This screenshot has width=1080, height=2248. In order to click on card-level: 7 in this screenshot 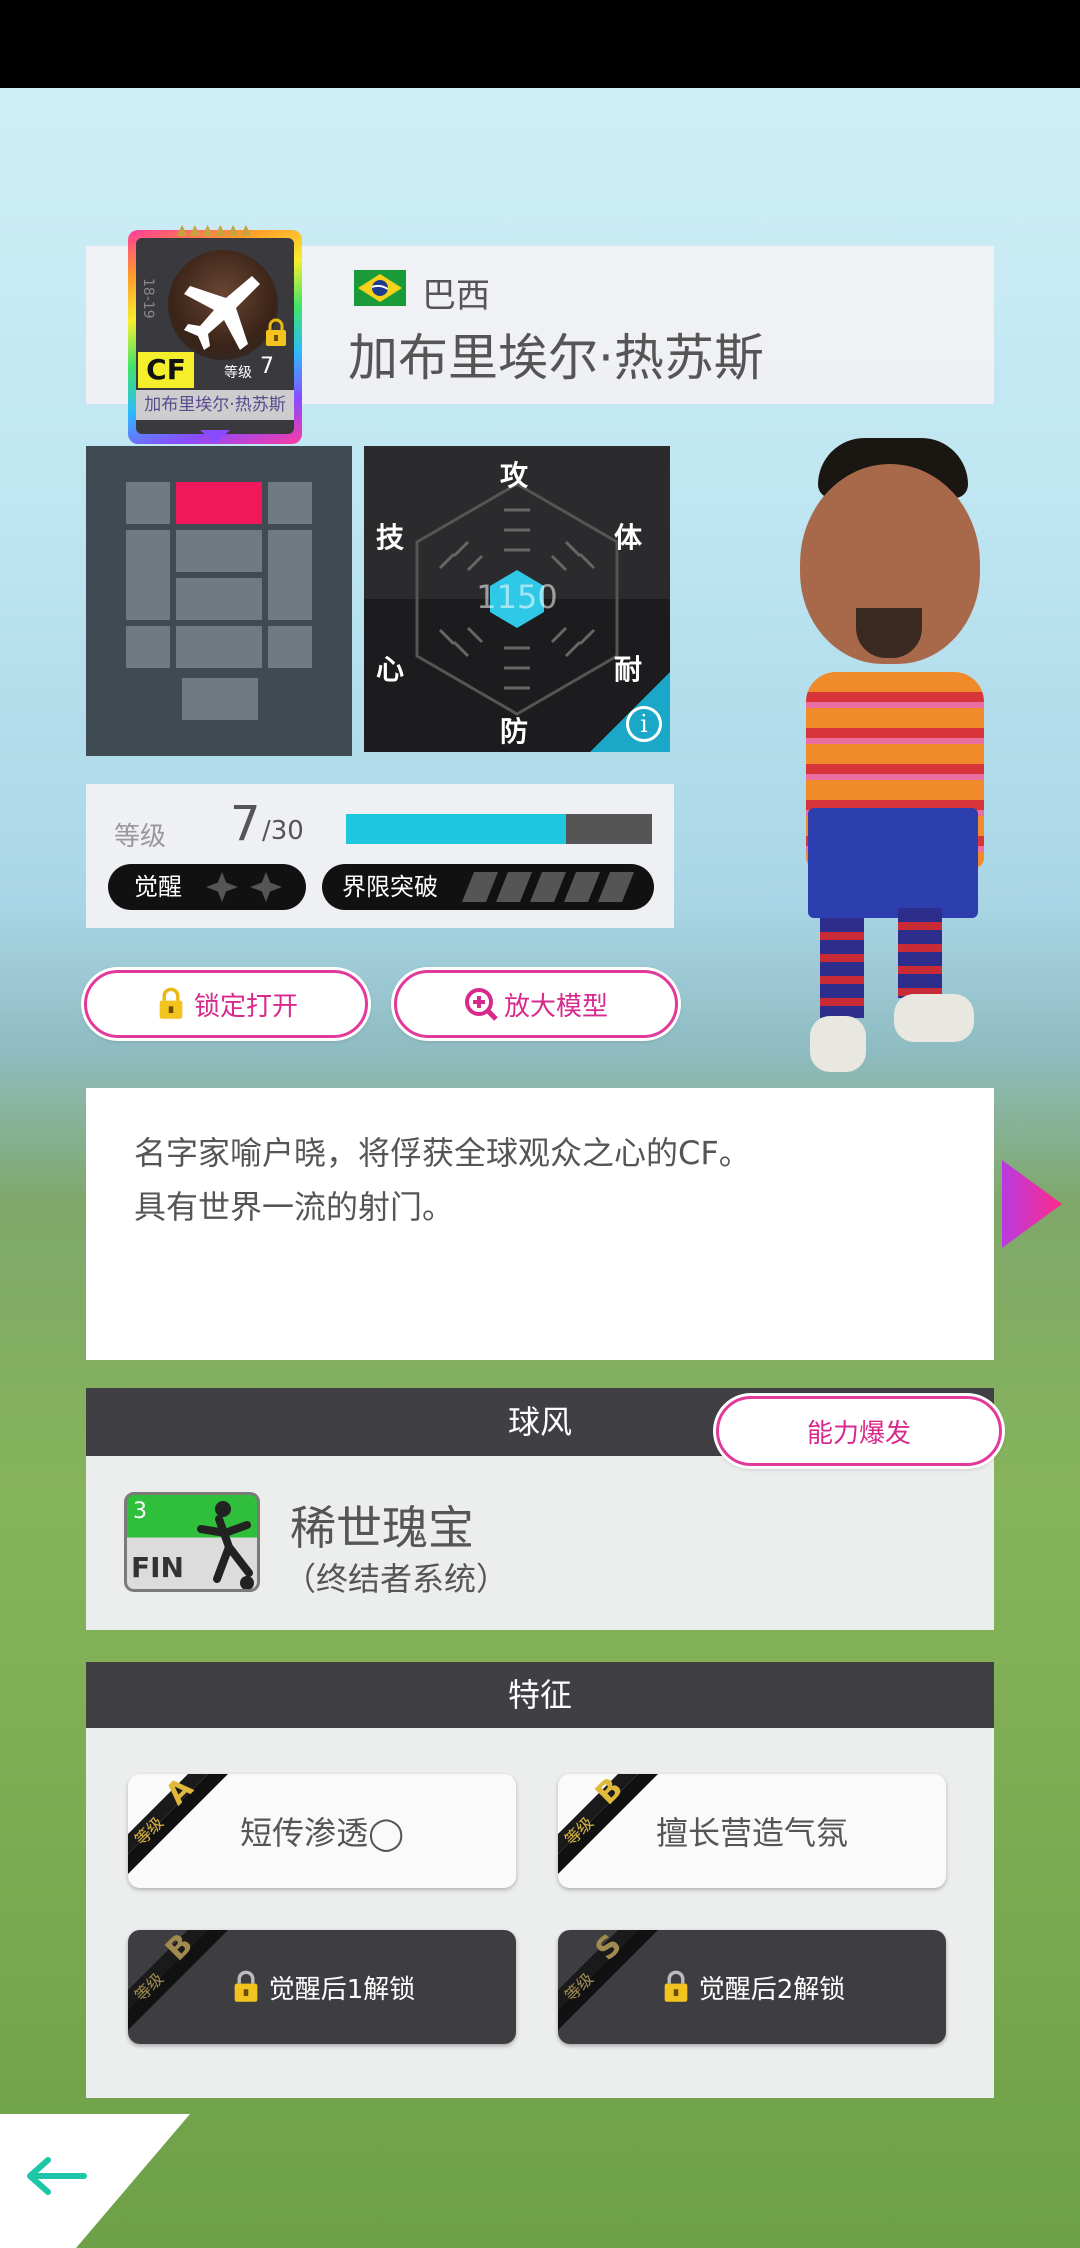, I will do `click(267, 366)`.